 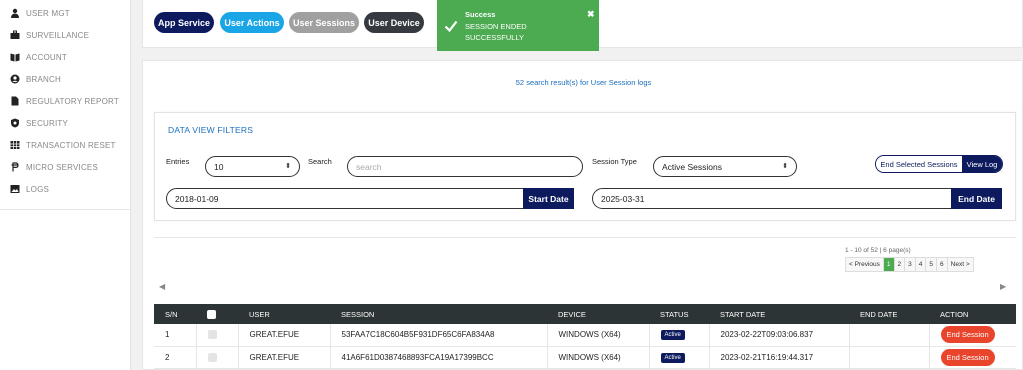 I want to click on page-button-2: 2, so click(x=900, y=264).